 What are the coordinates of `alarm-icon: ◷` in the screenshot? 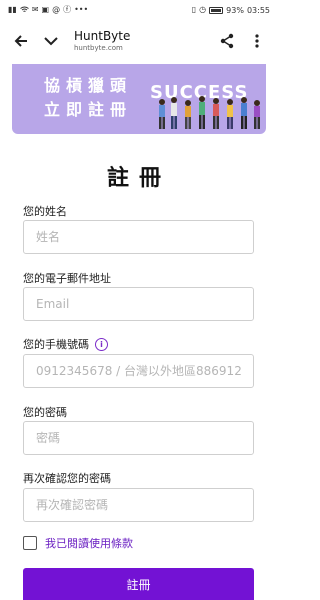 It's located at (203, 9).